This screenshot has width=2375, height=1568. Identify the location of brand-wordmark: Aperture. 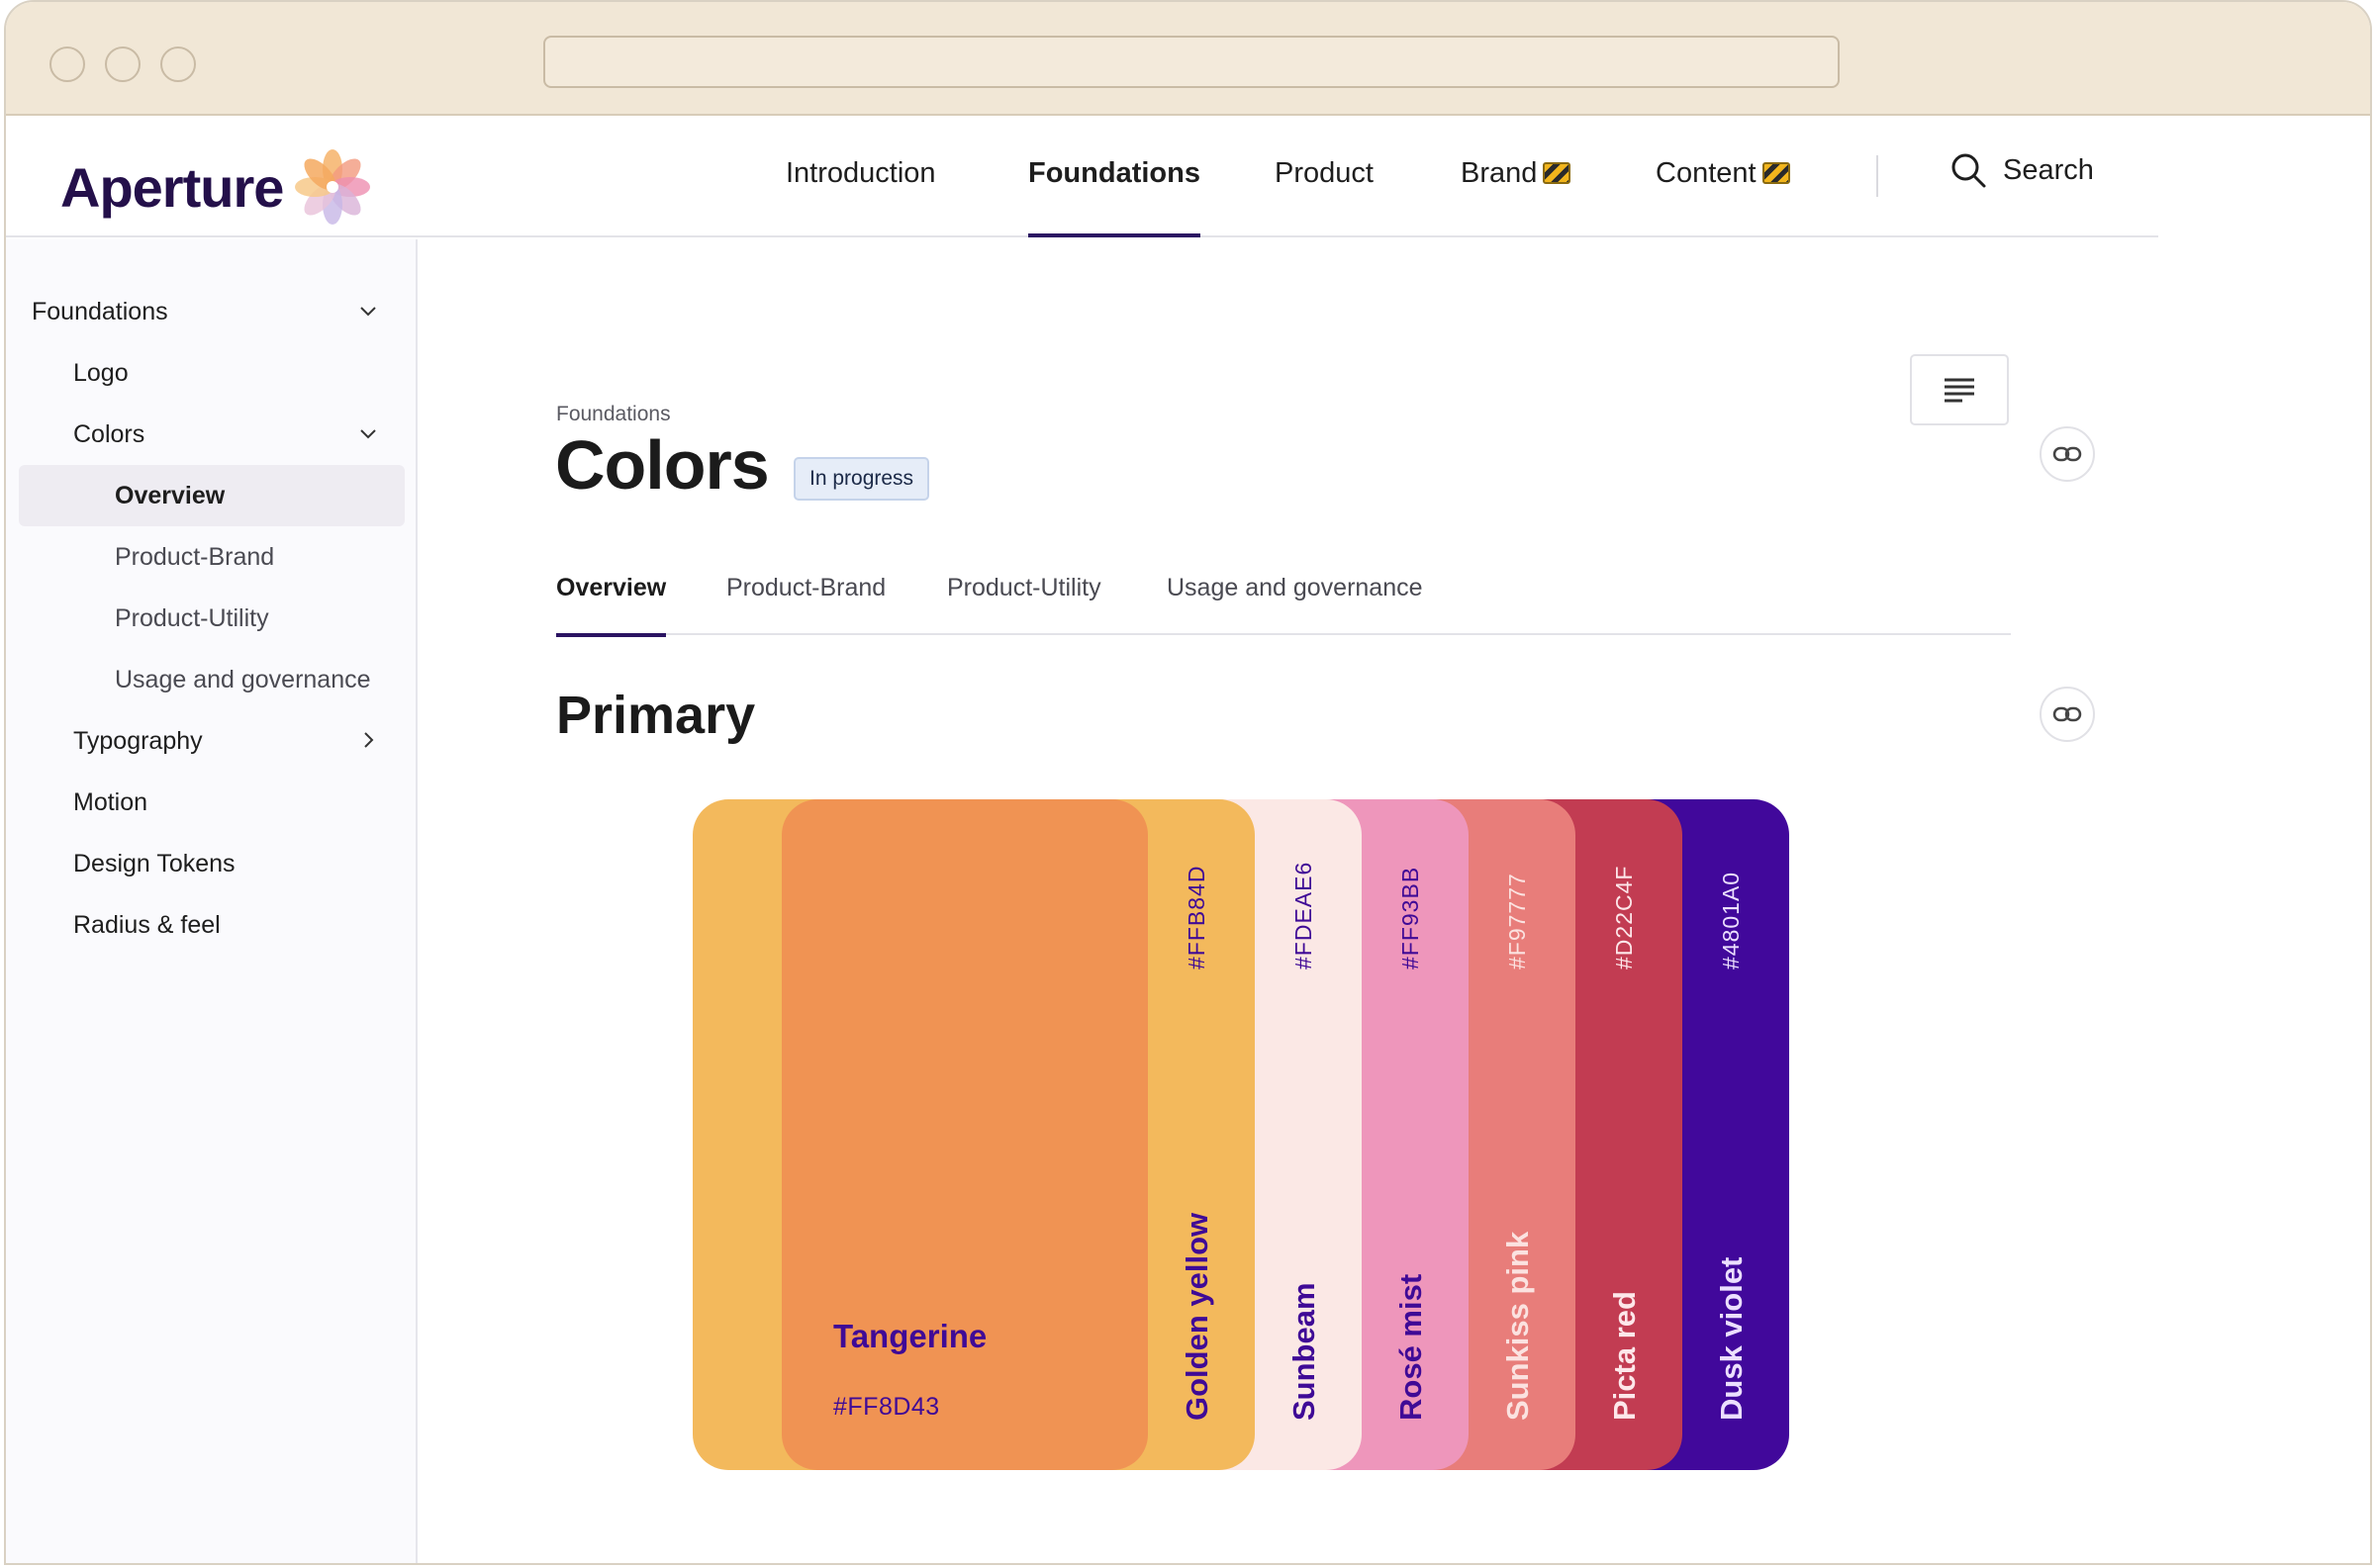
(172, 187).